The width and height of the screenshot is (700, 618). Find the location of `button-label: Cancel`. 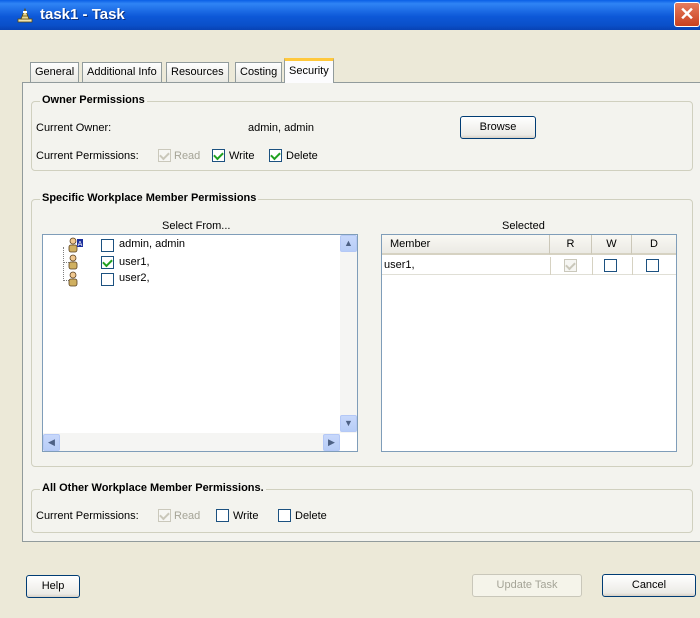

button-label: Cancel is located at coordinates (649, 585).